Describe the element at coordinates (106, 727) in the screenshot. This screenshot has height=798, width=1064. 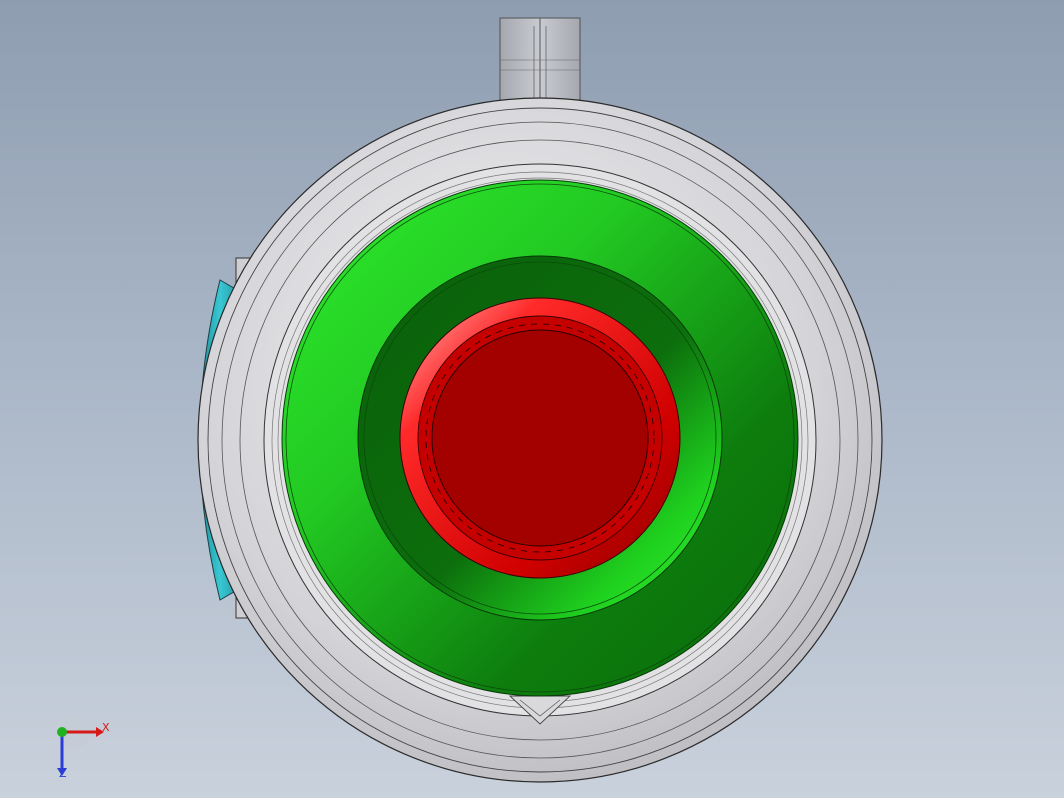
I see `triad-x-label: X` at that location.